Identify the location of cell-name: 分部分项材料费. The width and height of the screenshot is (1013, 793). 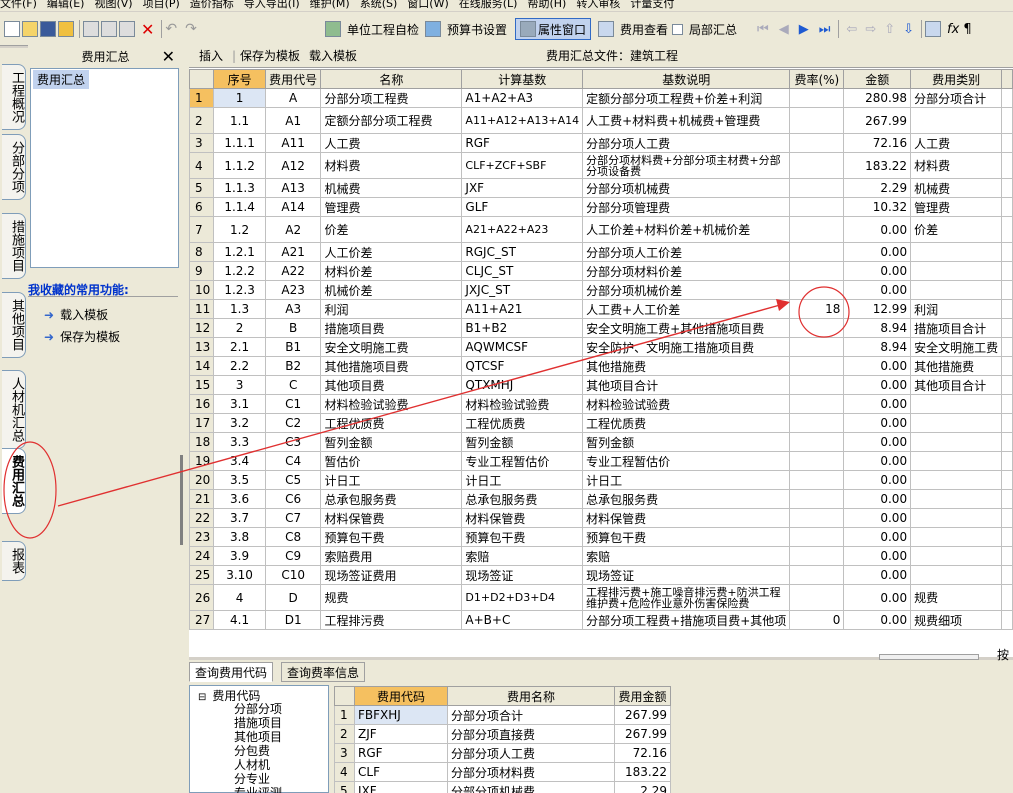
(531, 772).